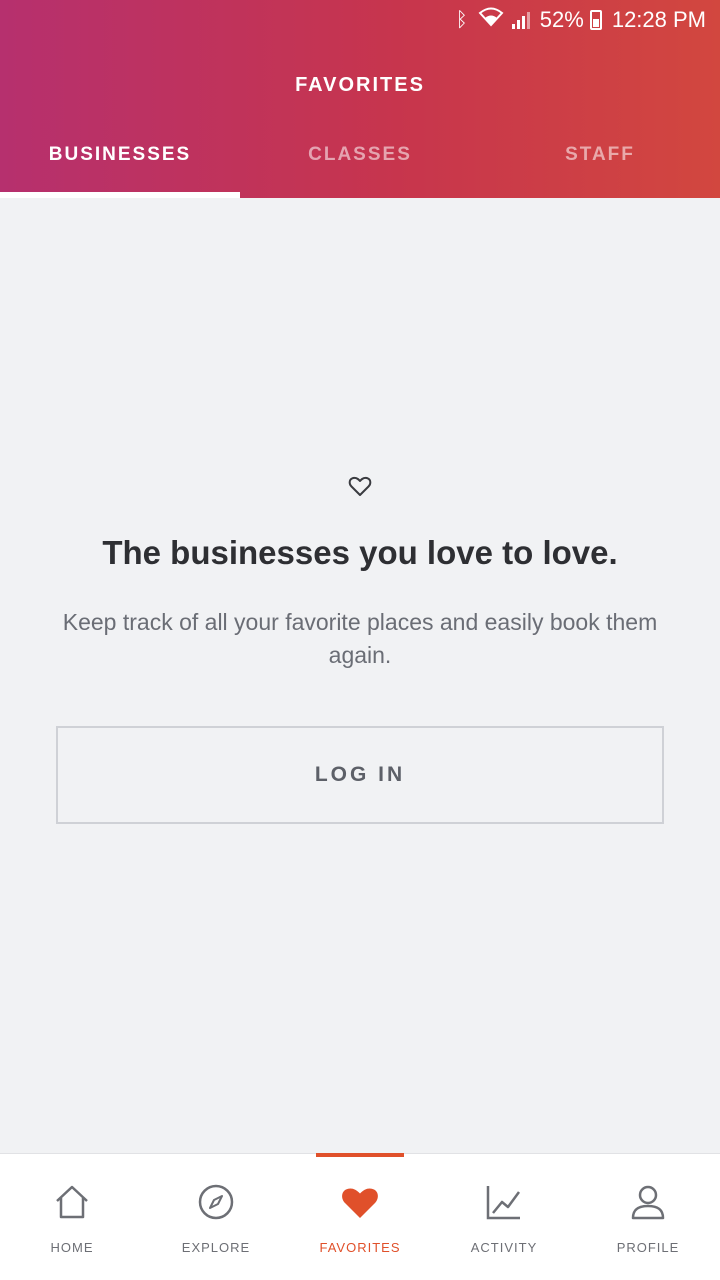 The height and width of the screenshot is (1280, 720). I want to click on active-nav-indicator, so click(360, 1155).